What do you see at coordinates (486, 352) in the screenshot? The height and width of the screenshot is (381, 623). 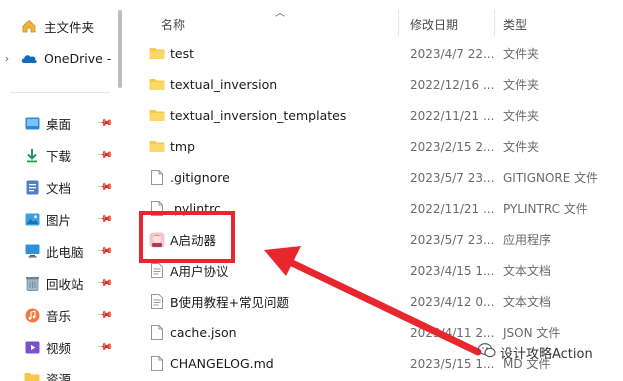 I see `wechat-icon` at bounding box center [486, 352].